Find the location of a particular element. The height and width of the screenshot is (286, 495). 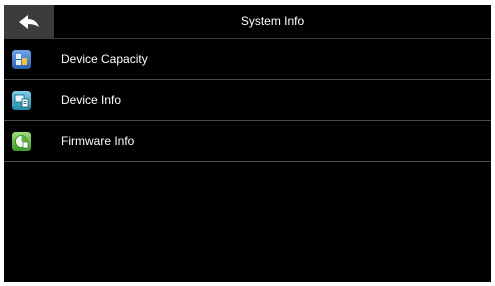

menu-item-device-info: Device Info is located at coordinates (247, 100).